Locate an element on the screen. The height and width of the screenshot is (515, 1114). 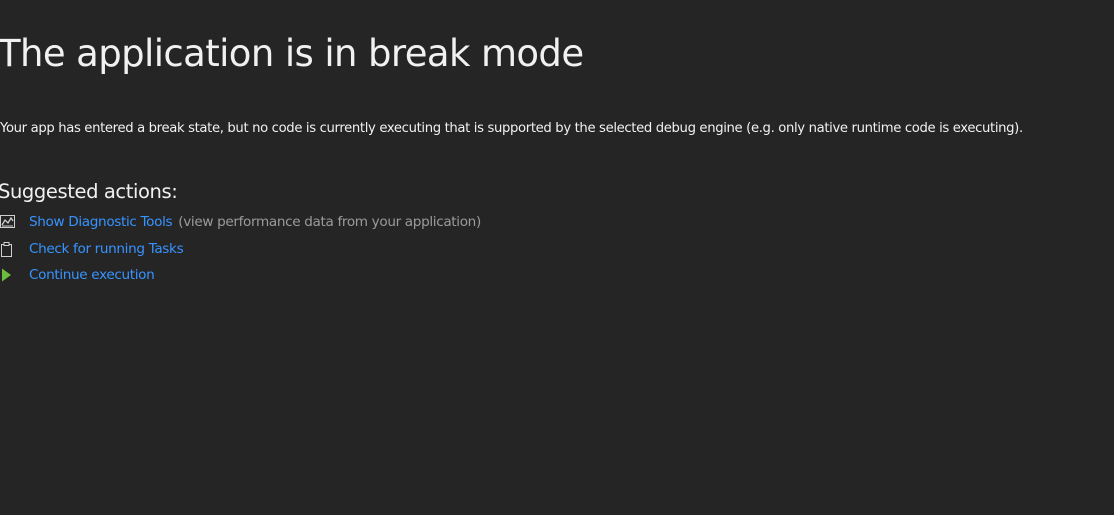
play-icon is located at coordinates (8, 275).